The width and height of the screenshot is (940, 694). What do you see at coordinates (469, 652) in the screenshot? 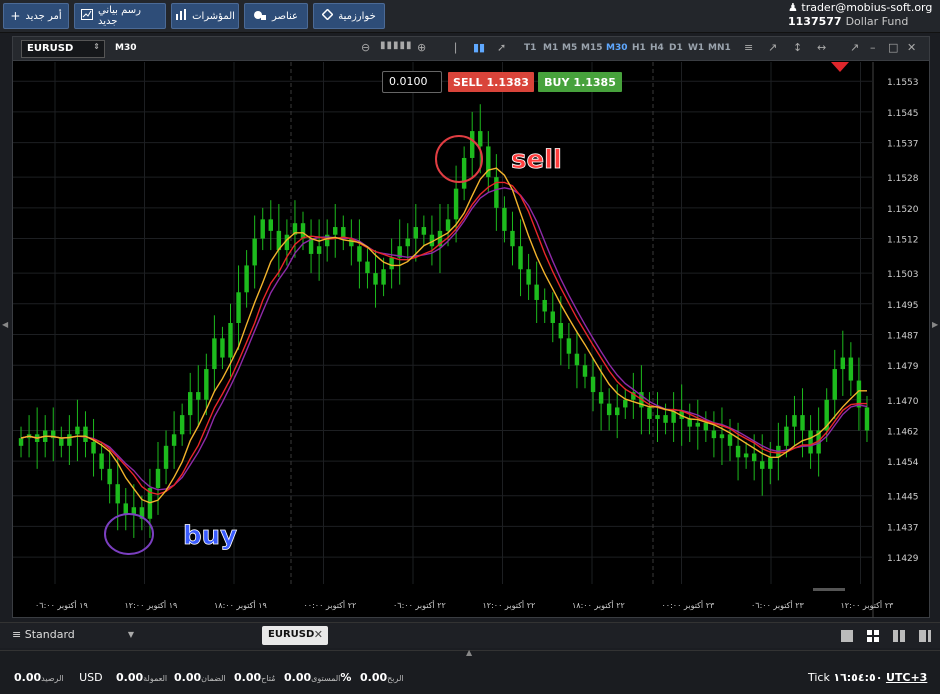
I see `expand-panel-icon: ▲` at bounding box center [469, 652].